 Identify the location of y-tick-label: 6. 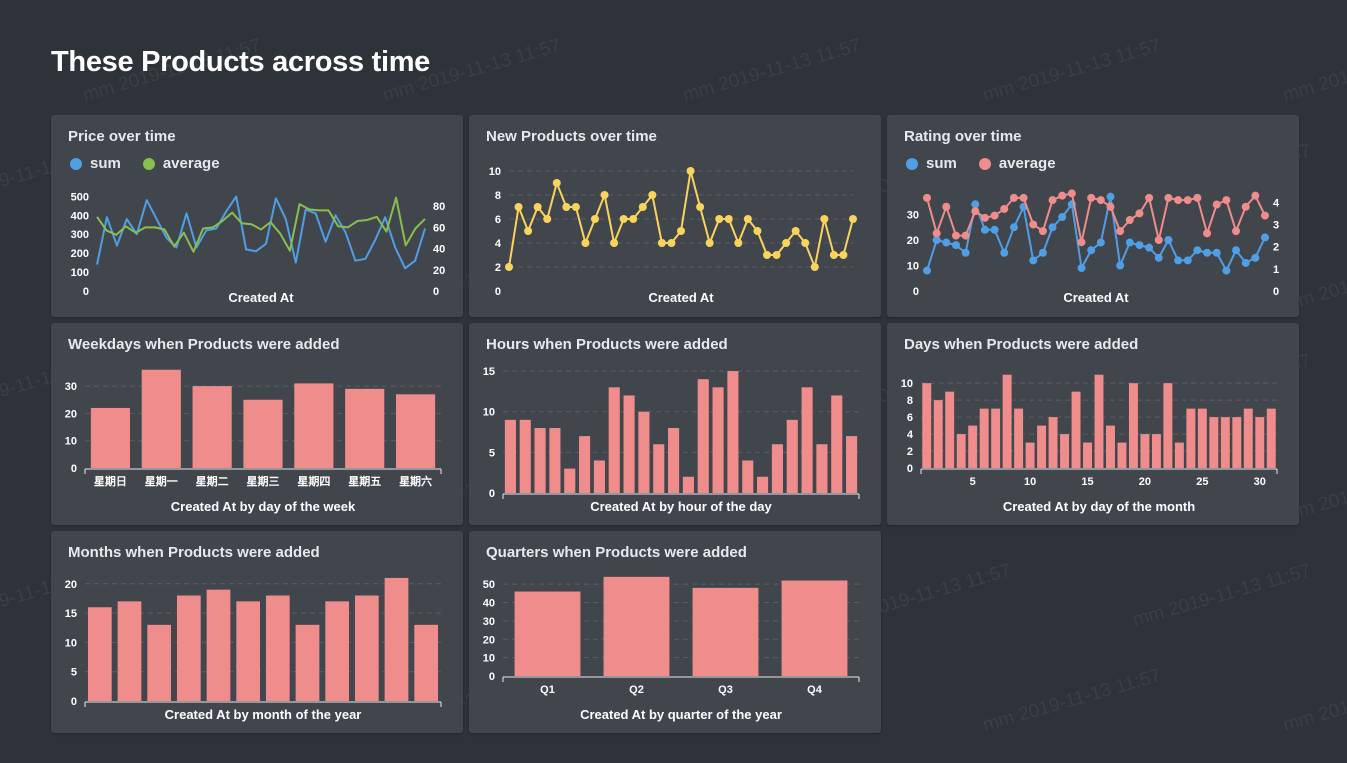
(498, 220).